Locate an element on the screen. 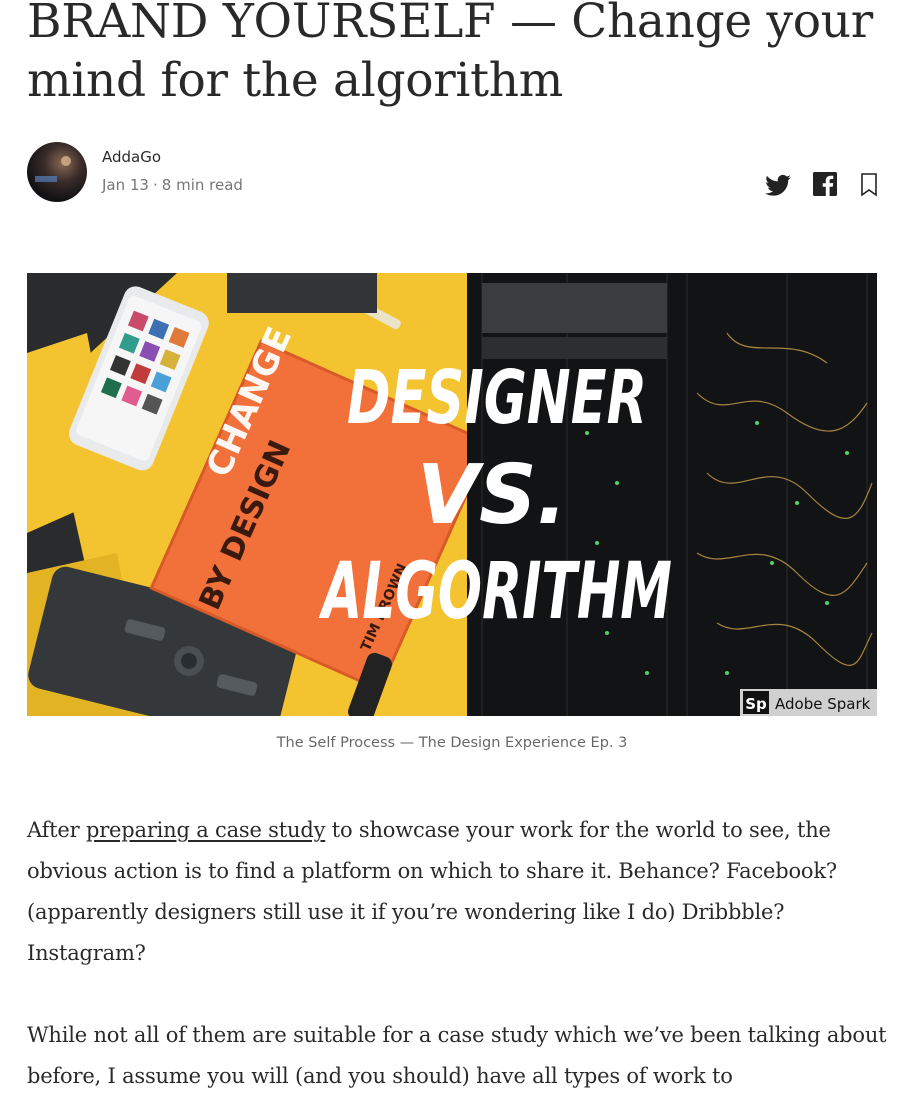 The height and width of the screenshot is (1097, 898). case-study-link: preparing a case study is located at coordinates (205, 830).